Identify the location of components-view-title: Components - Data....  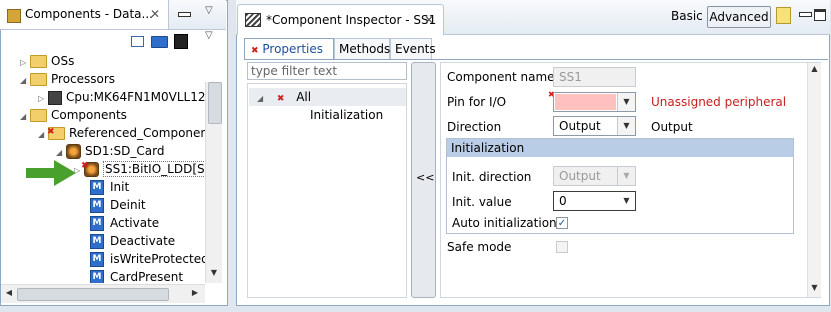
(89, 14).